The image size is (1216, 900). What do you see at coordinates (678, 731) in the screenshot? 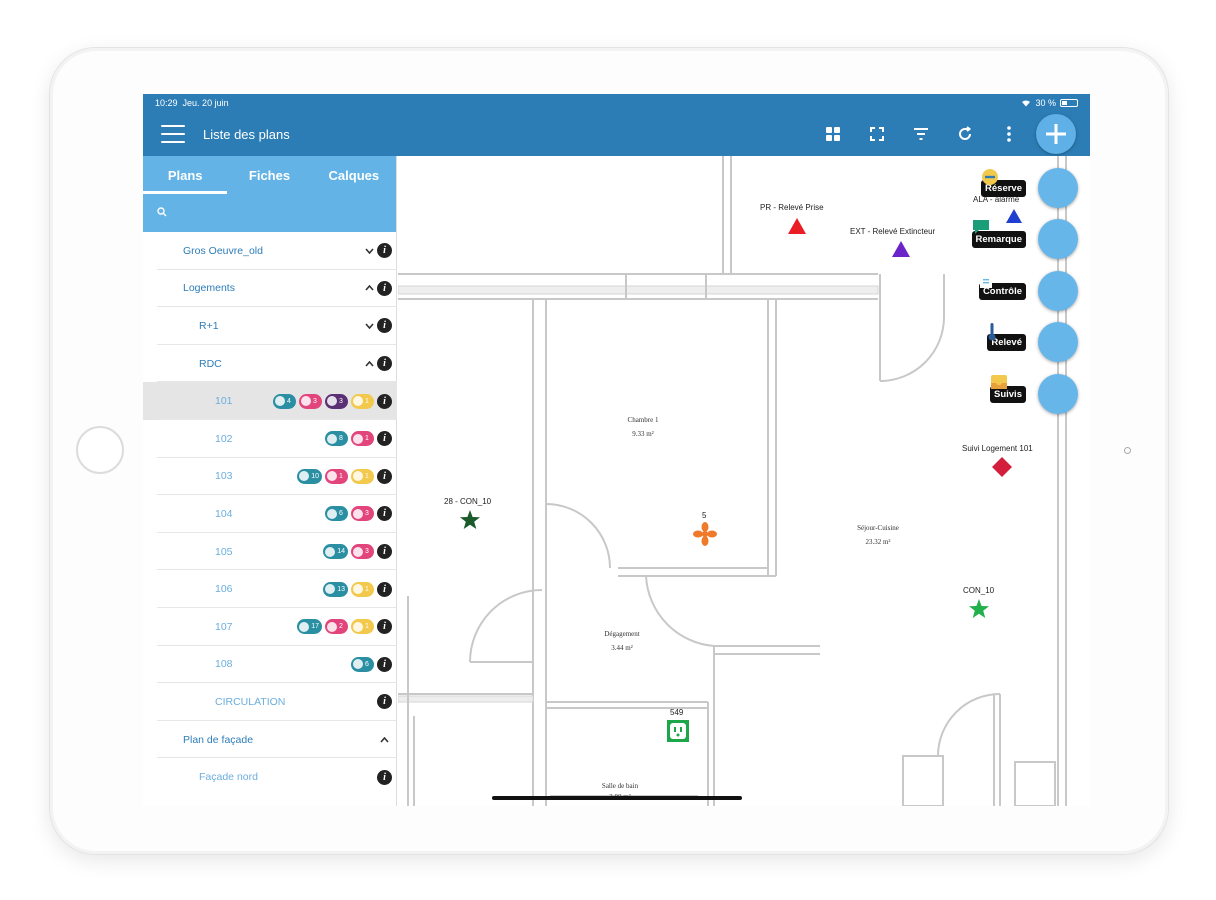
I see `outlet-marker` at bounding box center [678, 731].